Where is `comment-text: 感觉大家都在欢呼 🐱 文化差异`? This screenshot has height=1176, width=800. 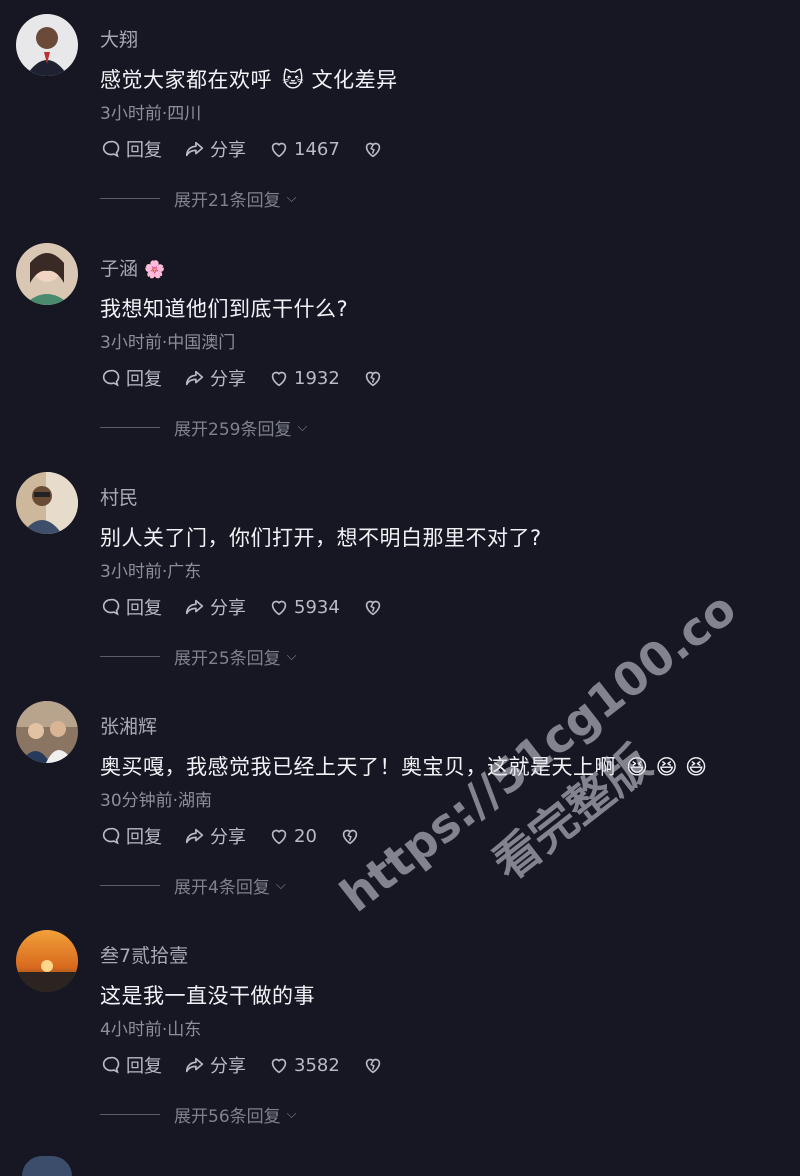 comment-text: 感觉大家都在欢呼 🐱 文化差异 is located at coordinates (249, 80).